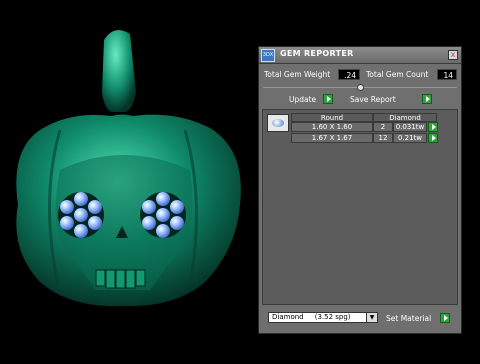 This screenshot has width=480, height=364. Describe the element at coordinates (409, 318) in the screenshot. I see `set-material-label: Set Material` at that location.